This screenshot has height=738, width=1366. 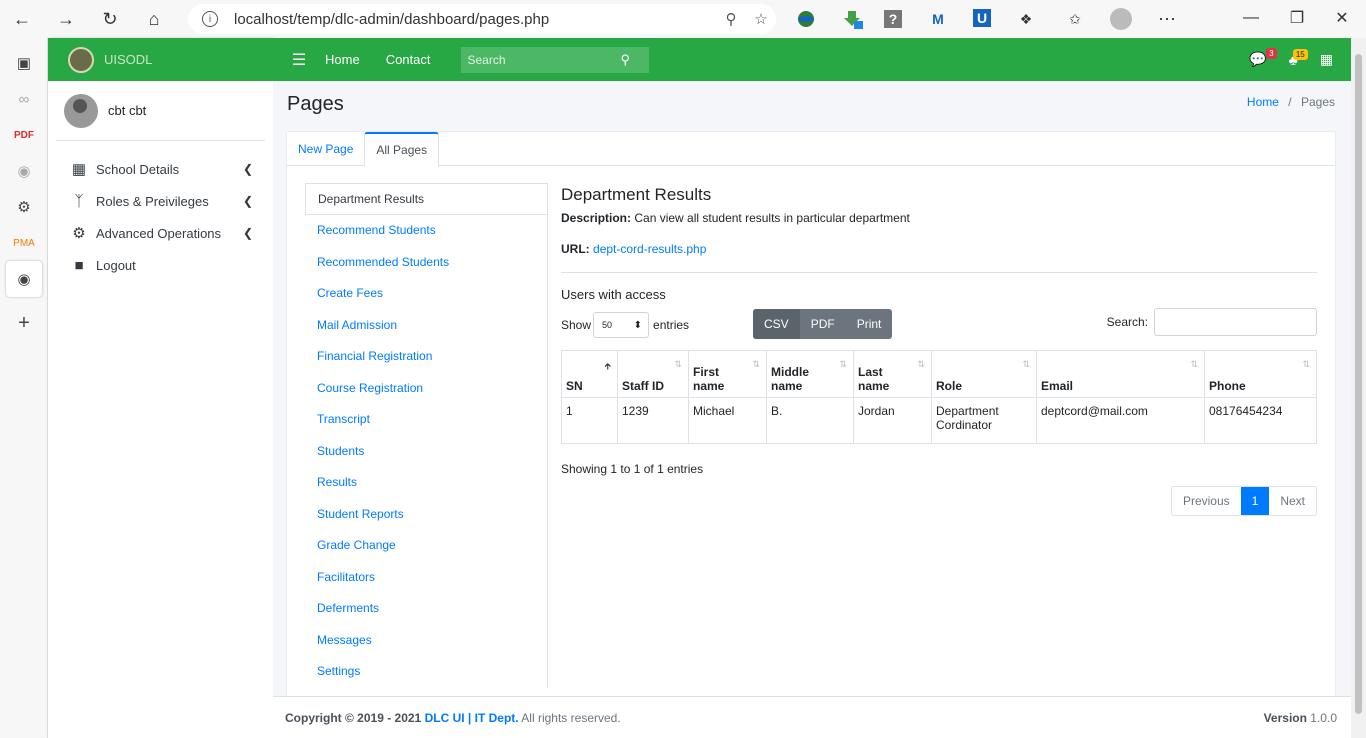 I want to click on col-phone: Phone ⇅, so click(x=1260, y=374).